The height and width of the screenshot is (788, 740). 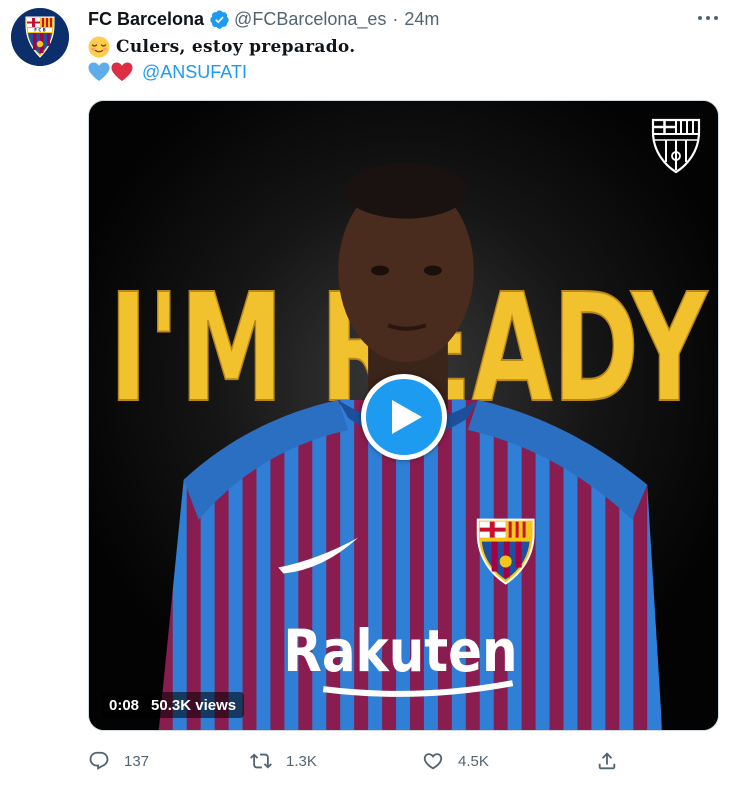 I want to click on reply-button: 137, so click(x=118, y=761).